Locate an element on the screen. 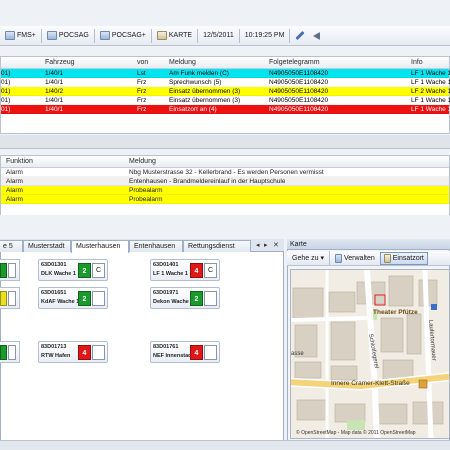 The image size is (450, 450). tab-label: e 5 is located at coordinates (8, 246).